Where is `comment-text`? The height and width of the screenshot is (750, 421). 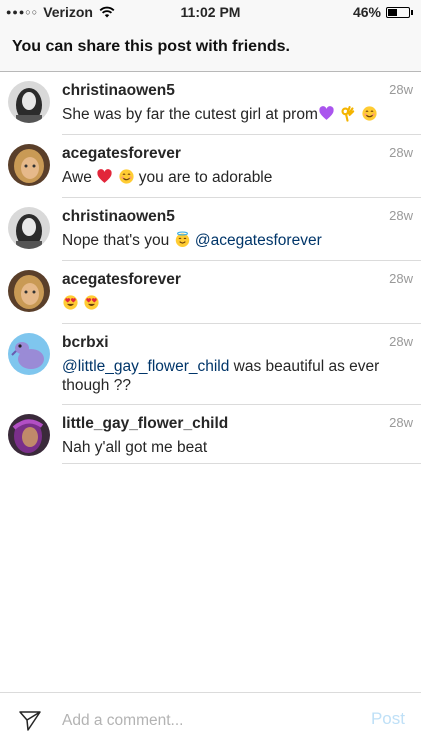 comment-text is located at coordinates (227, 303).